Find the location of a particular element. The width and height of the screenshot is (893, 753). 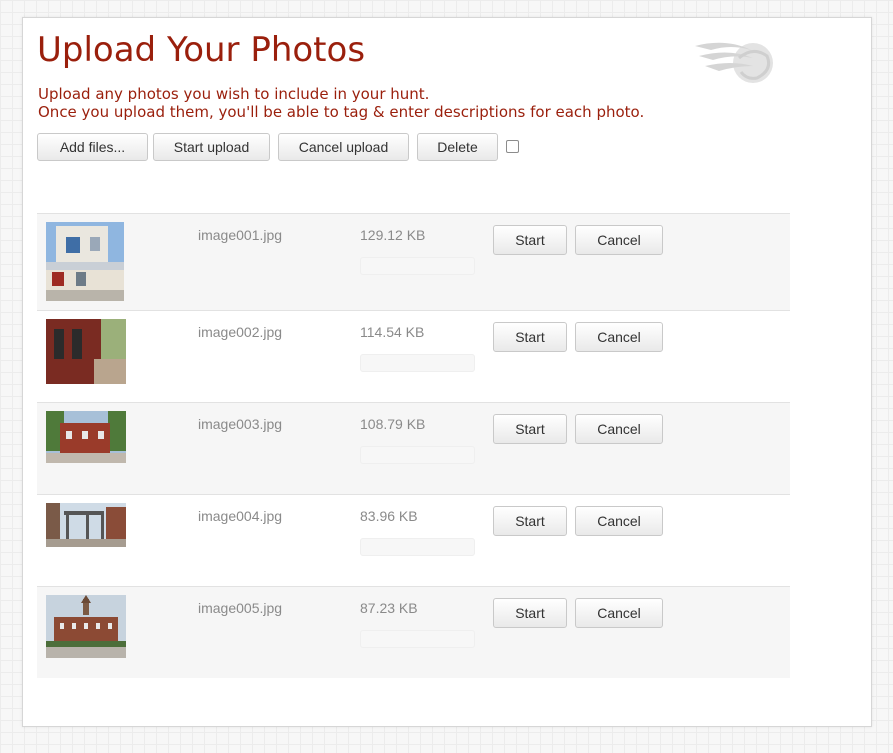

file-row: image001.jpg 129.12 KB Start Cancel is located at coordinates (413, 261).